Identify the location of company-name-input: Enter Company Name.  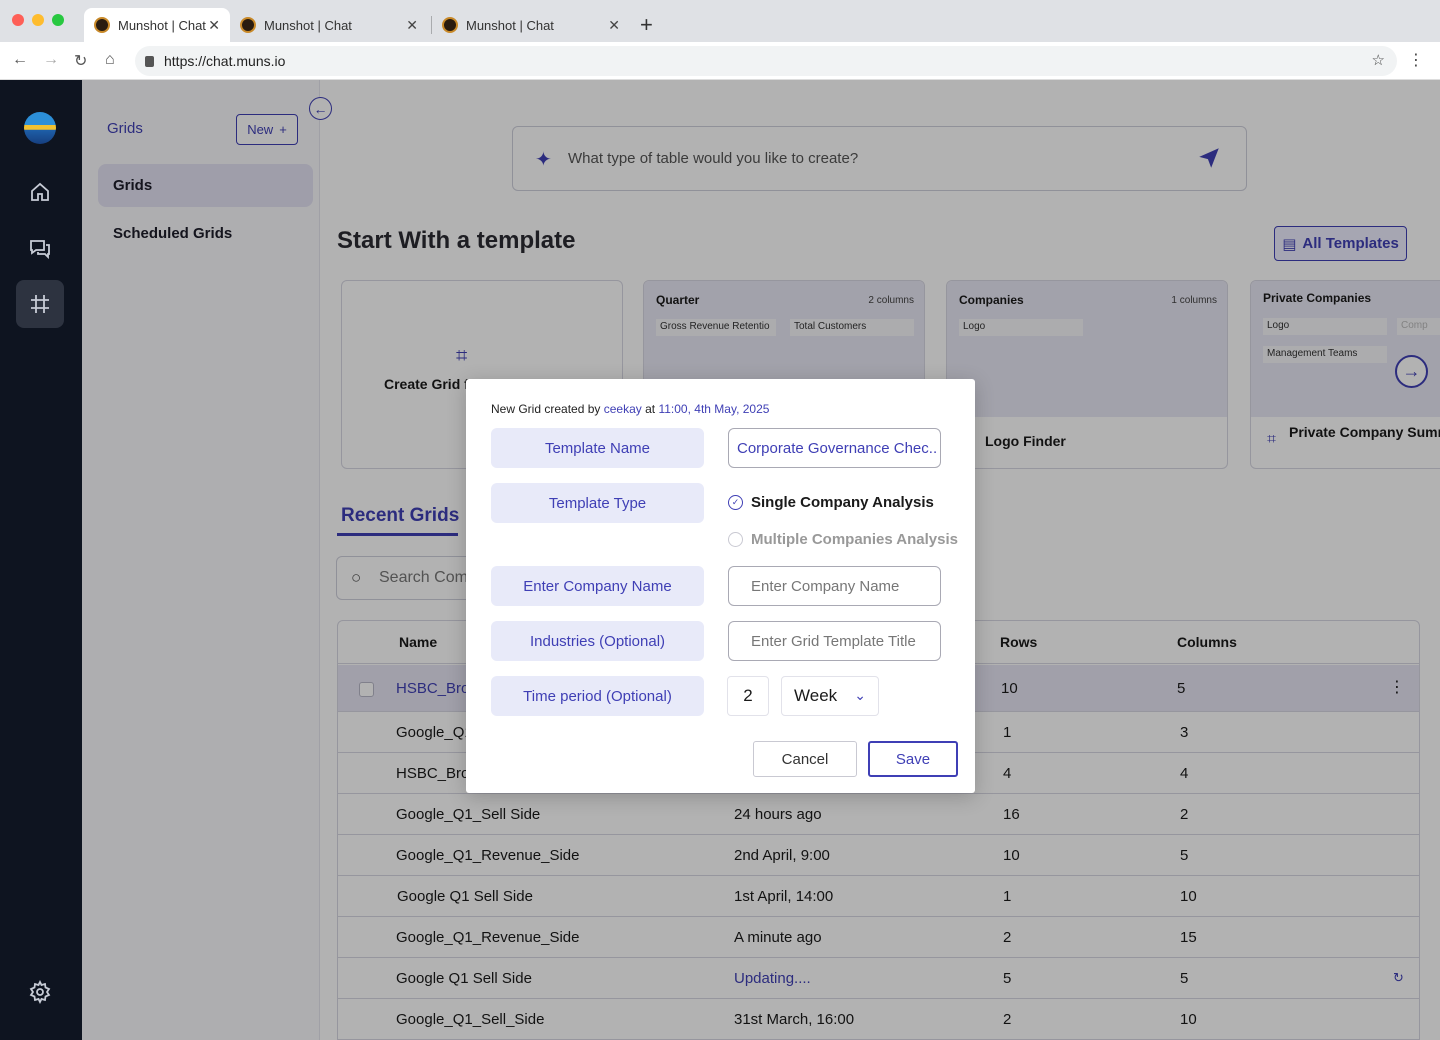
(834, 586).